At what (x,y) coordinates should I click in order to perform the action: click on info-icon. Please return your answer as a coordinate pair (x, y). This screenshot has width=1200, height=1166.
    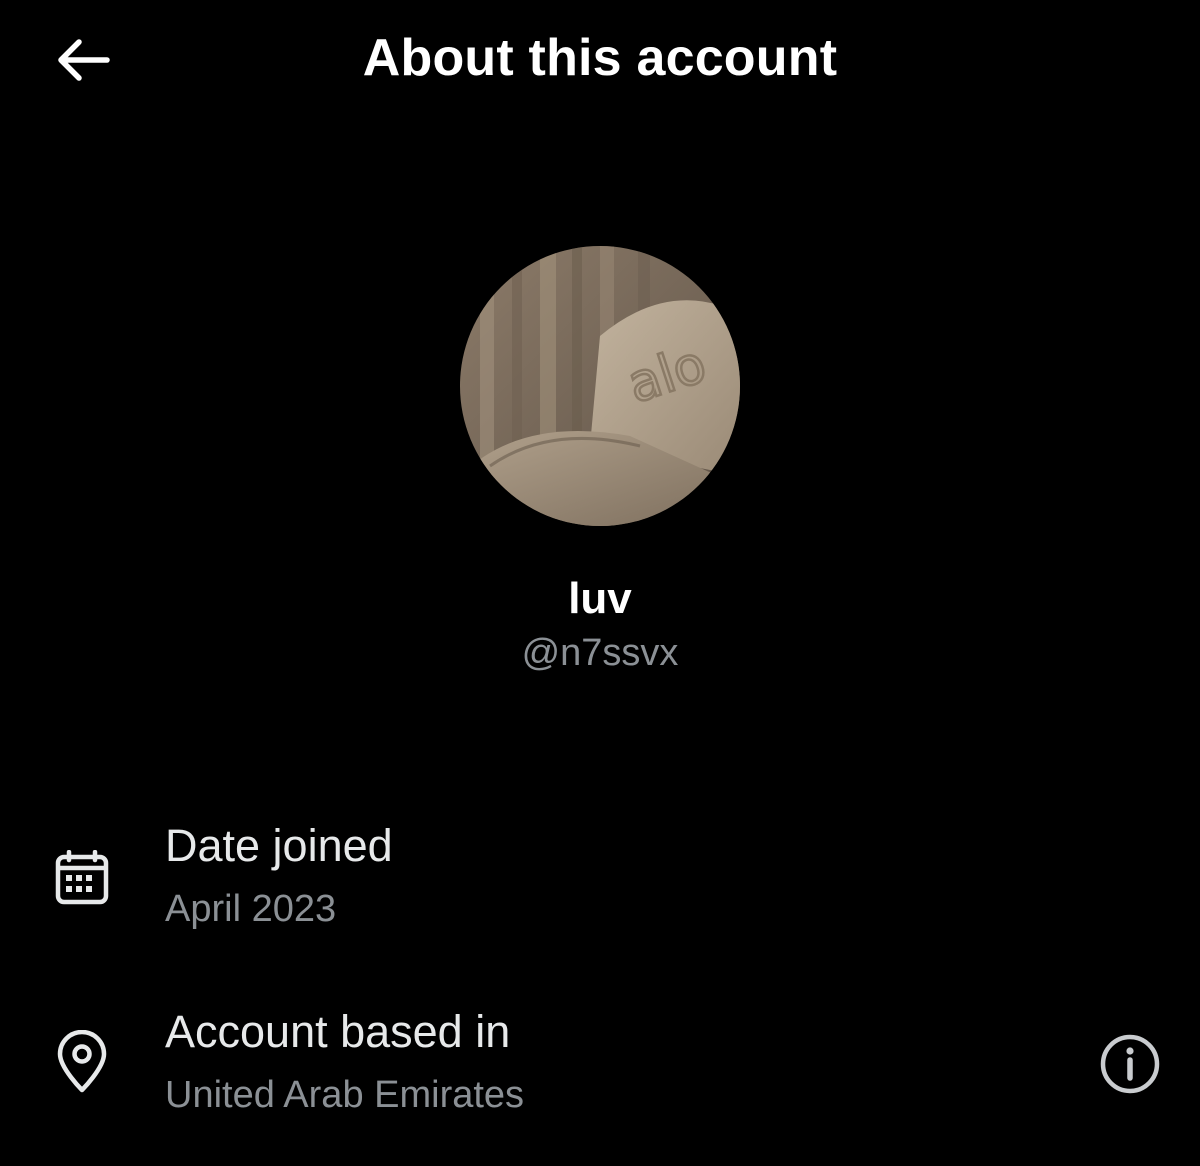
    Looking at the image, I should click on (1130, 1064).